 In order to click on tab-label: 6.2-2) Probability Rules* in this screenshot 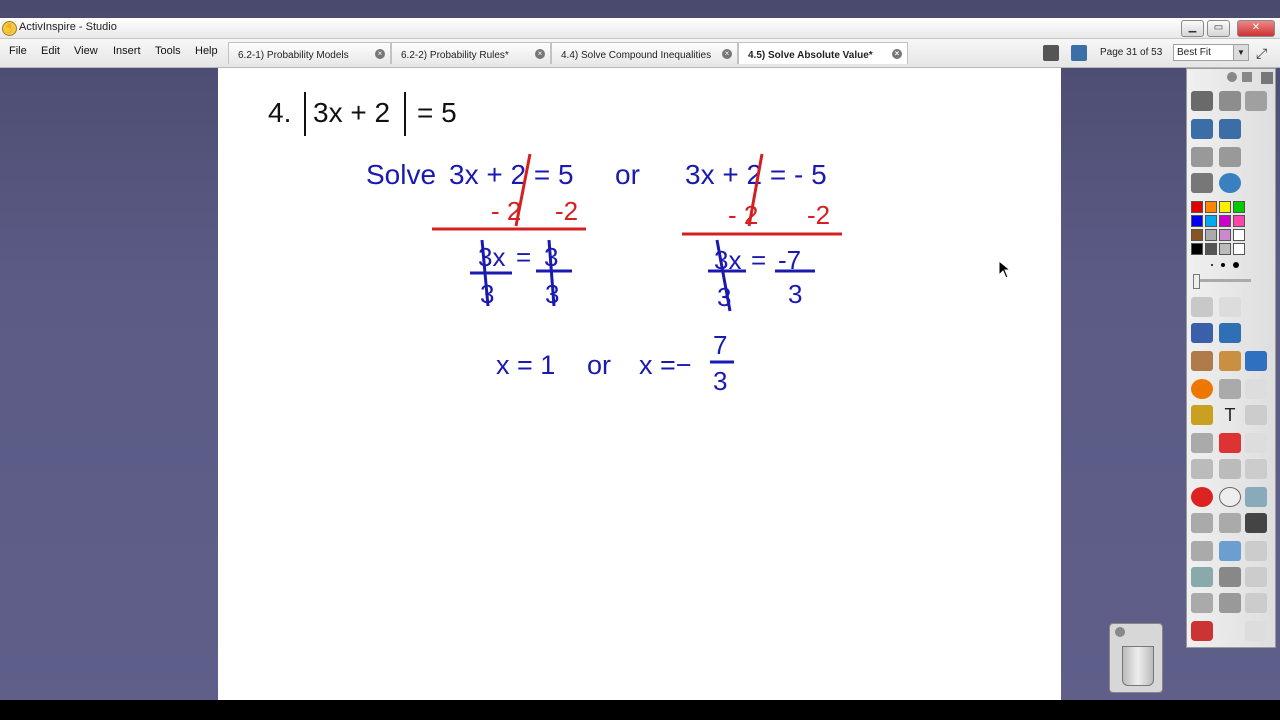, I will do `click(455, 55)`.